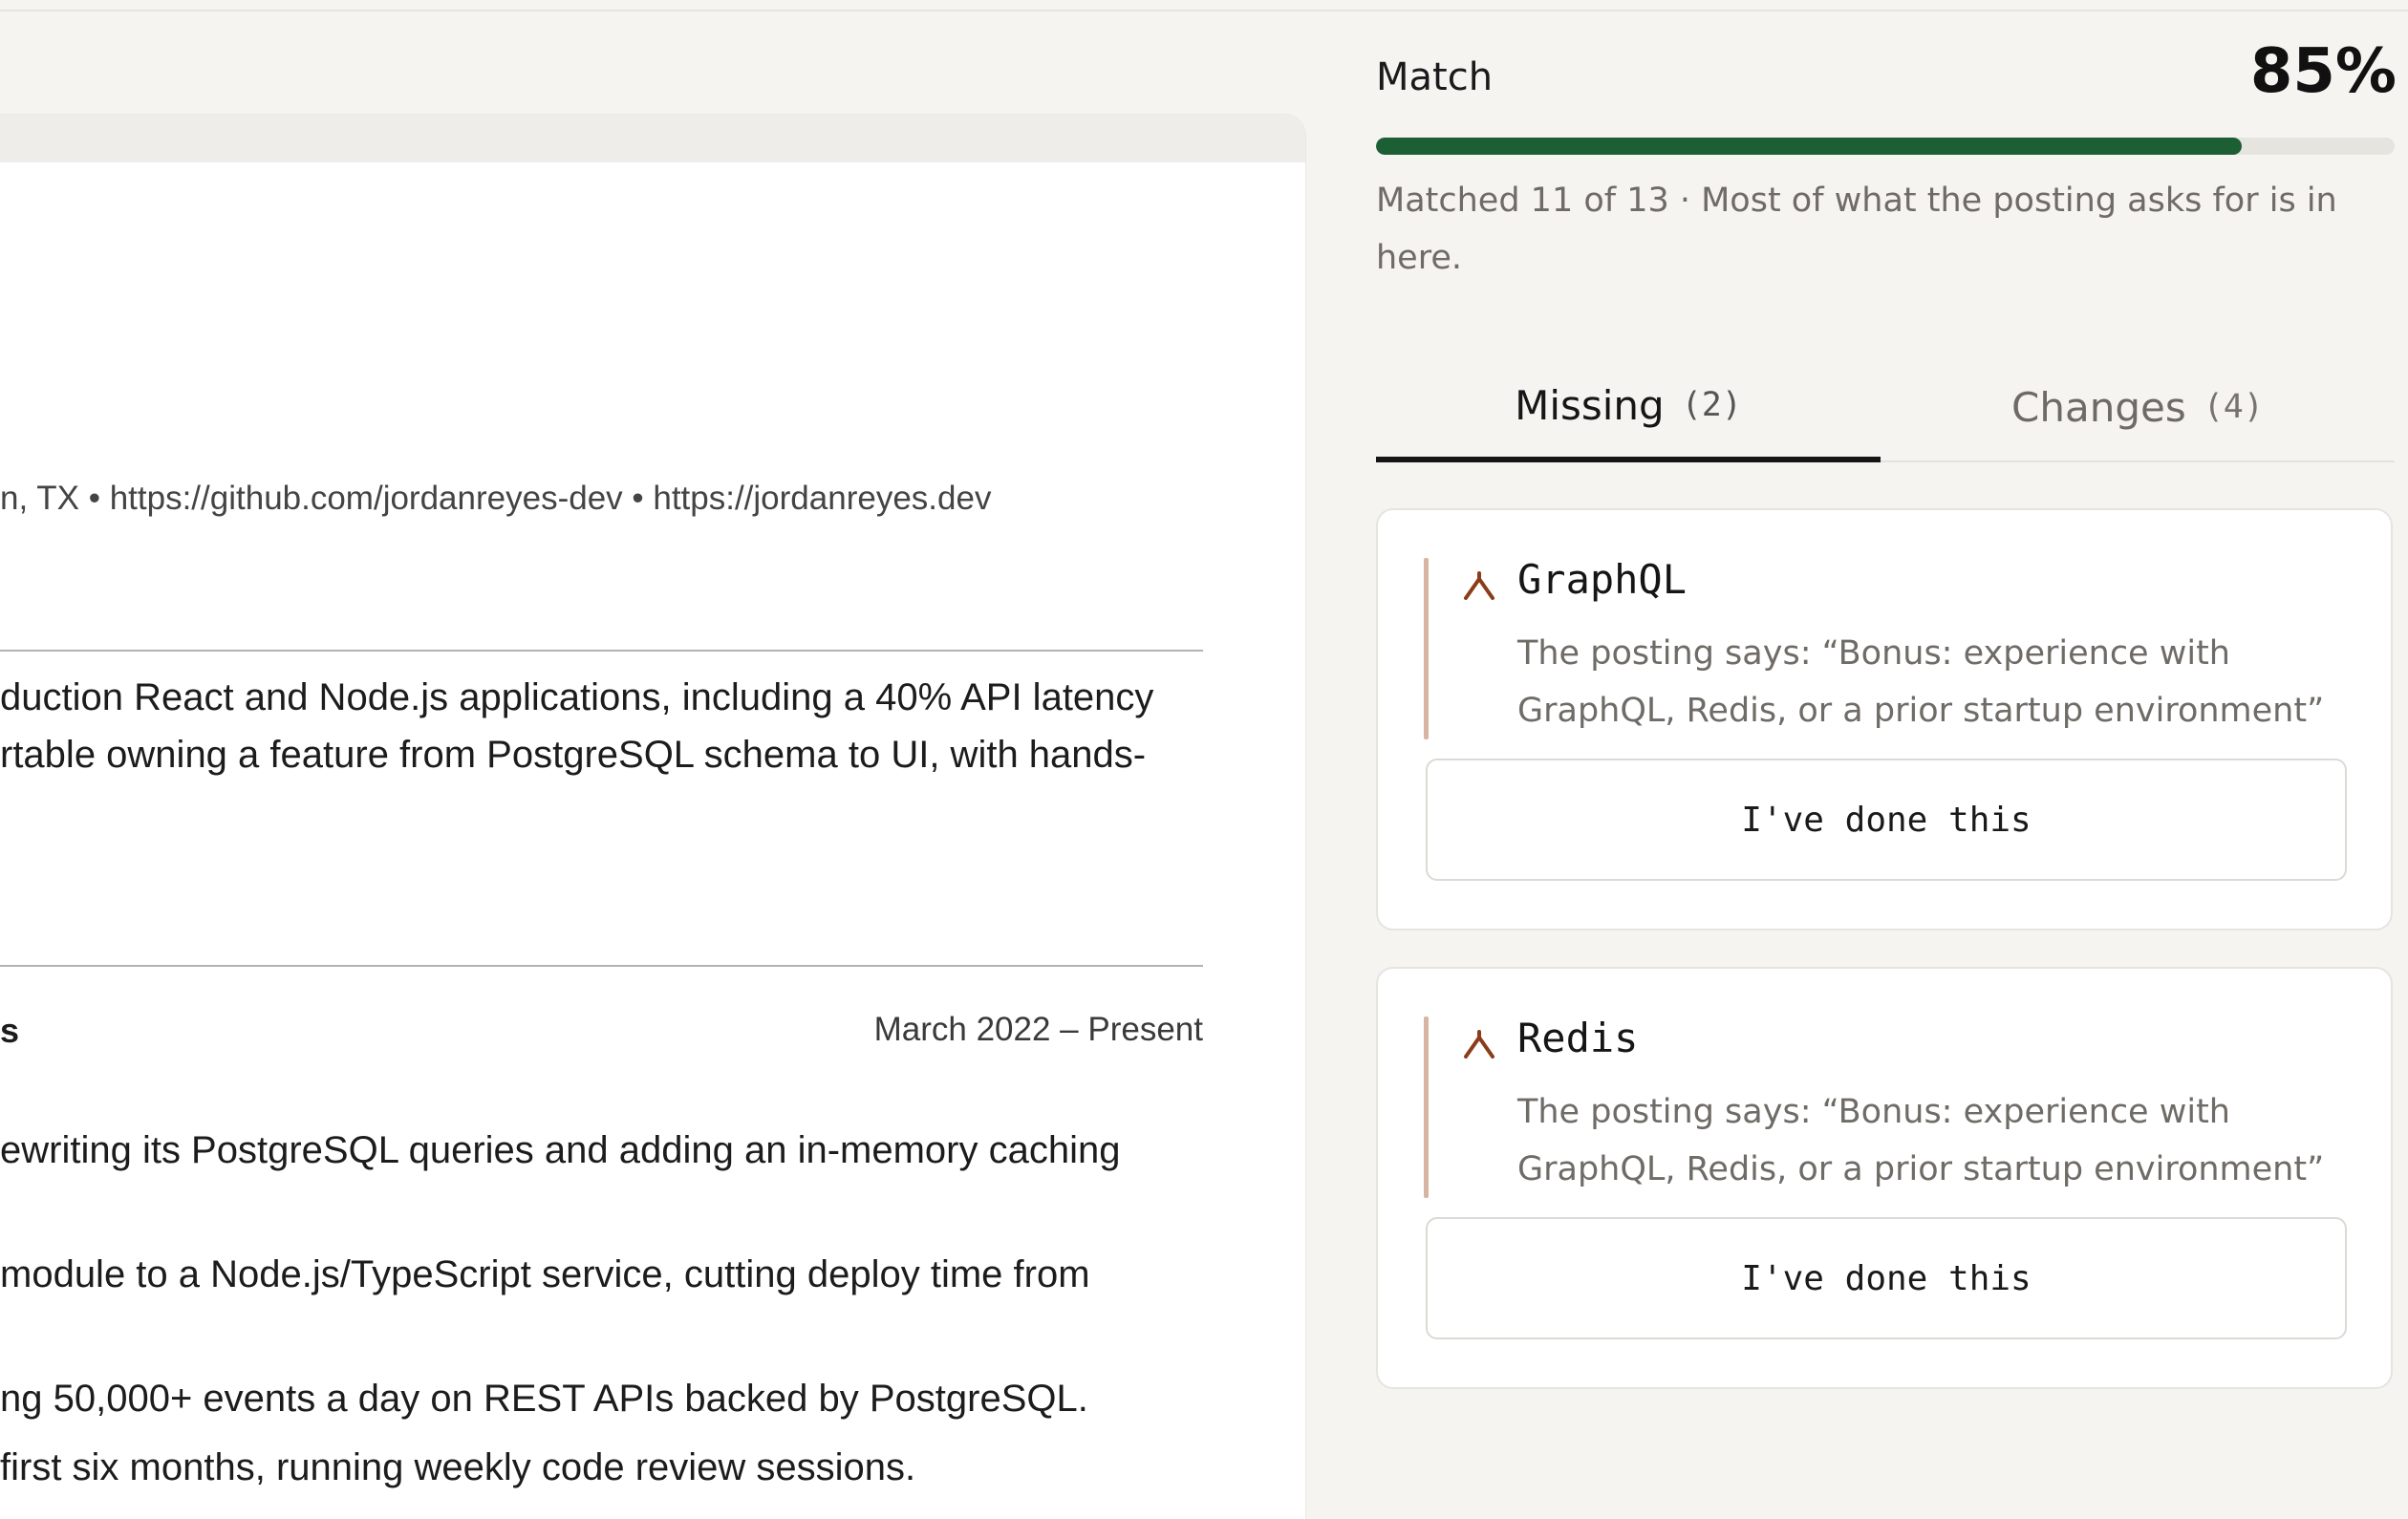 Image resolution: width=2408 pixels, height=1519 pixels. I want to click on job-title: s, so click(10, 1030).